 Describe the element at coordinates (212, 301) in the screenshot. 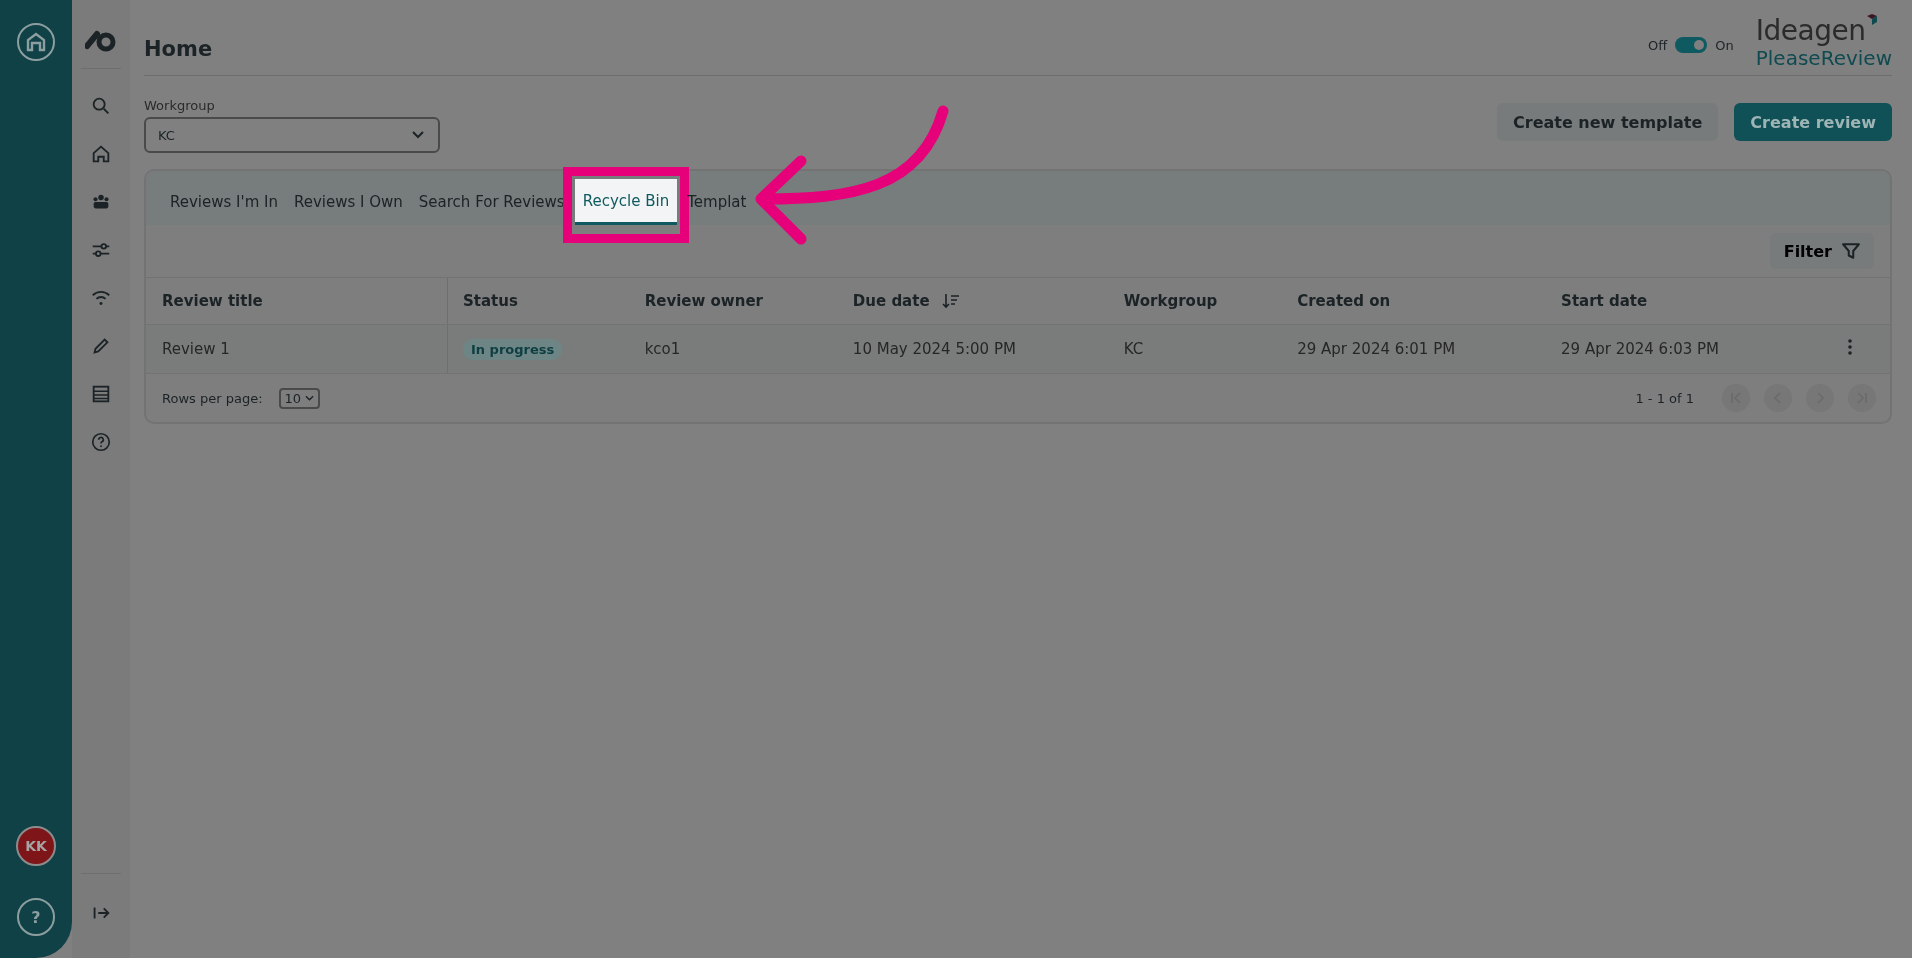

I see `column-header: Review title` at that location.